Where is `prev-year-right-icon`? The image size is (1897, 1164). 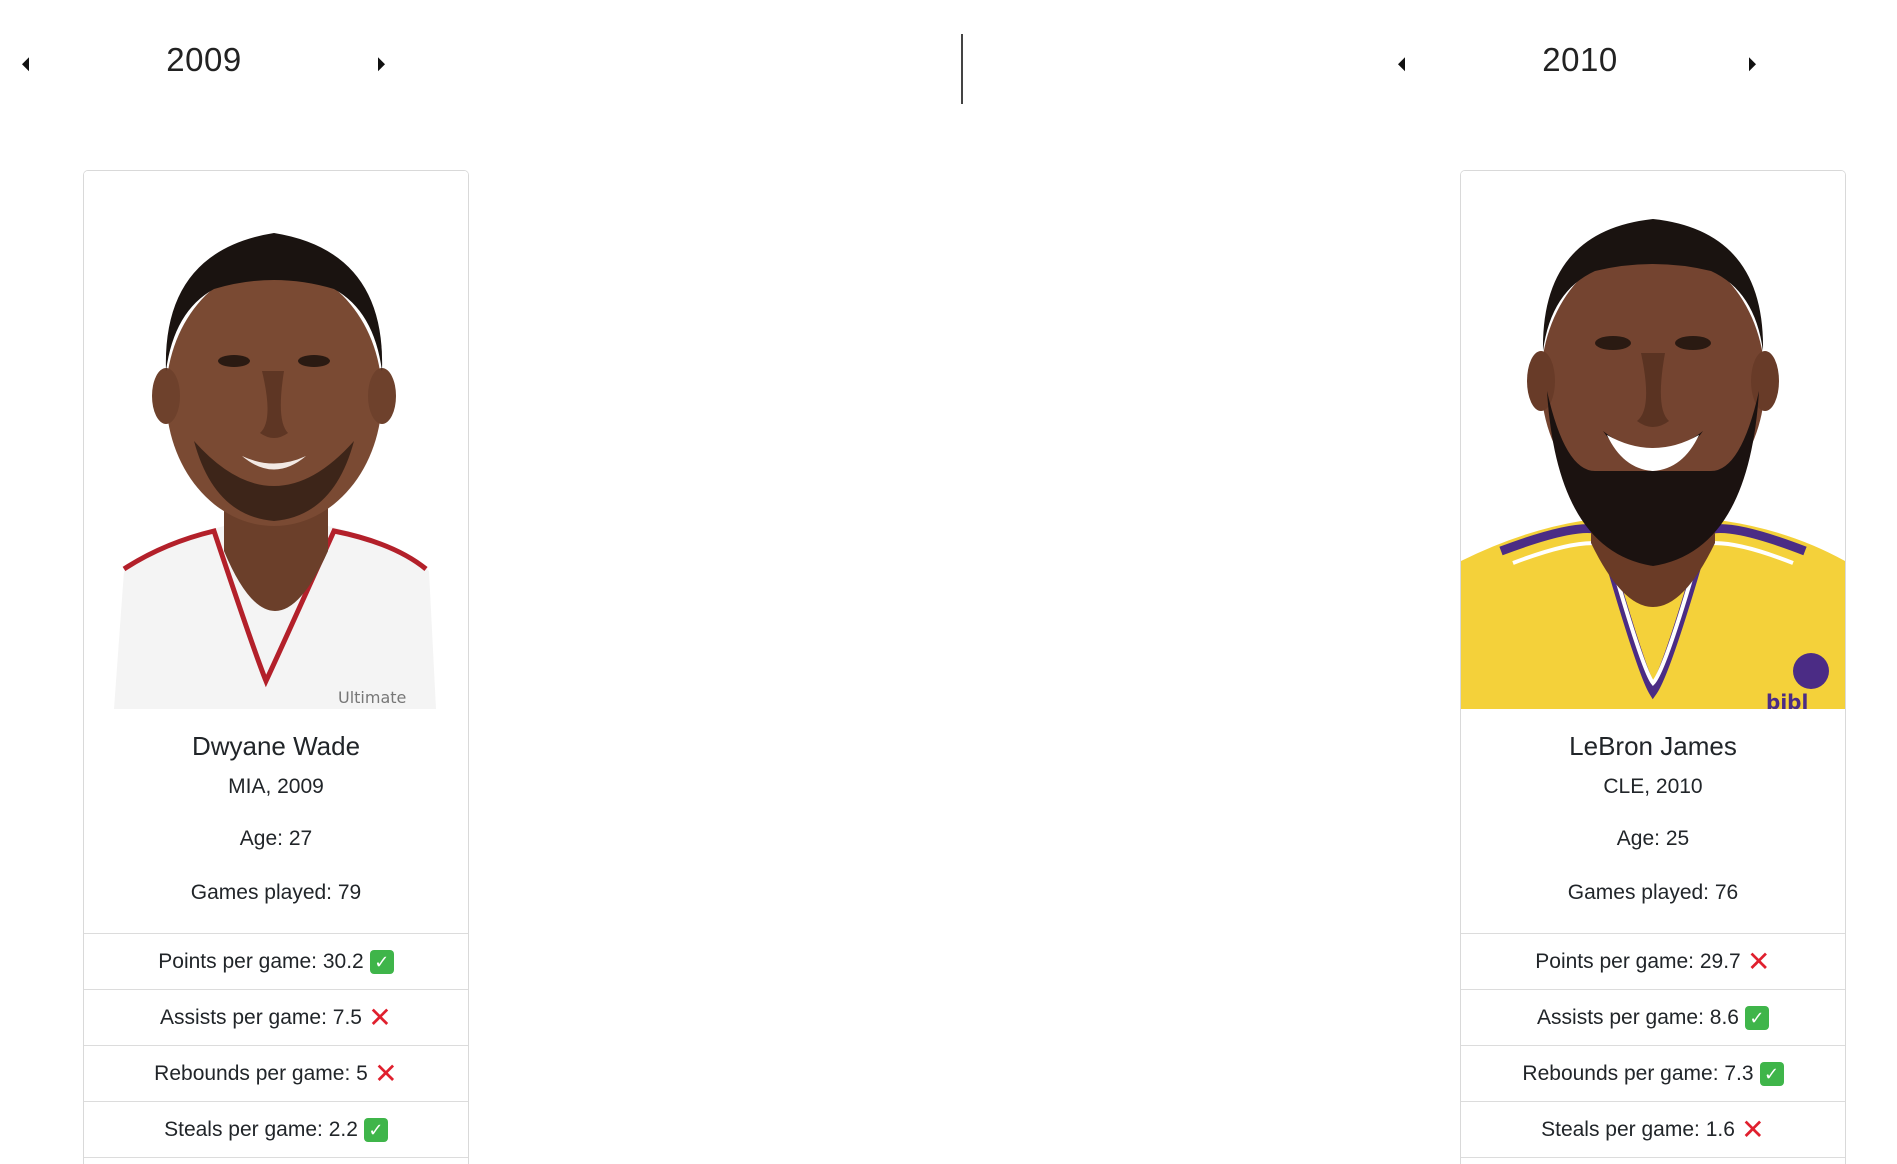 prev-year-right-icon is located at coordinates (1401, 64).